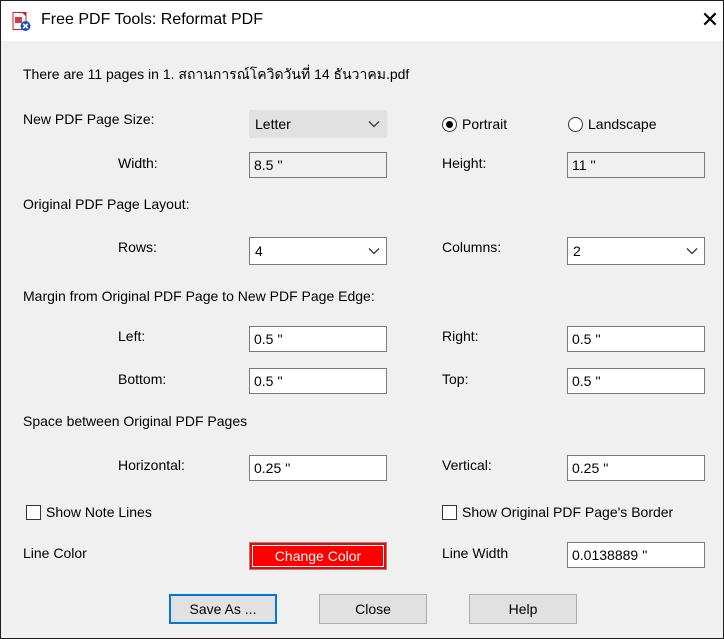 This screenshot has width=724, height=639. What do you see at coordinates (273, 124) in the screenshot?
I see `page-size-value: Letter` at bounding box center [273, 124].